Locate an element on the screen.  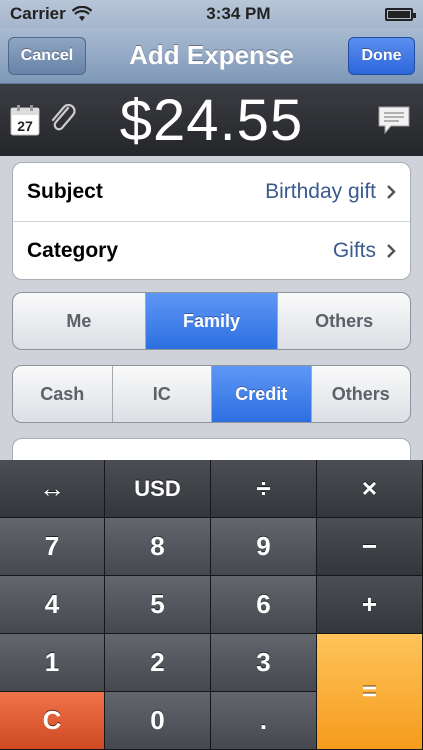
category-label: Category is located at coordinates (73, 250).